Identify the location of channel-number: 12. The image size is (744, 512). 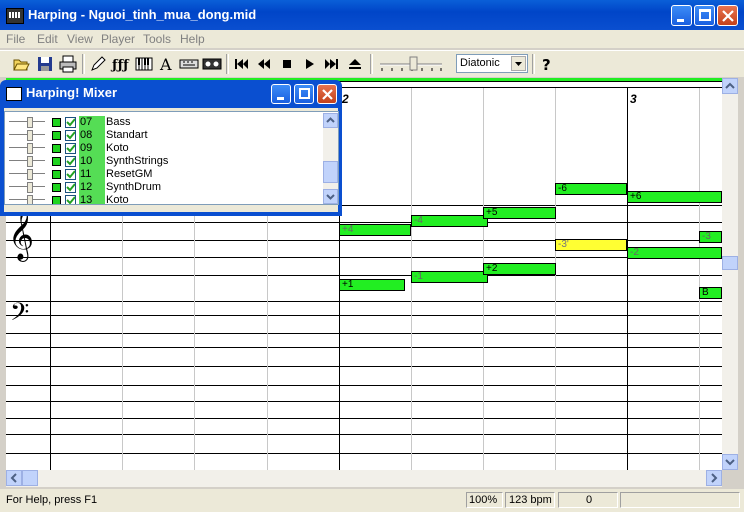
(92, 187).